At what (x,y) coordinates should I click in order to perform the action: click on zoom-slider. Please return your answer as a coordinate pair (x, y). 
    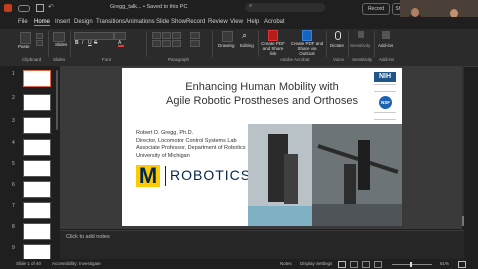
    Looking at the image, I should click on (412, 264).